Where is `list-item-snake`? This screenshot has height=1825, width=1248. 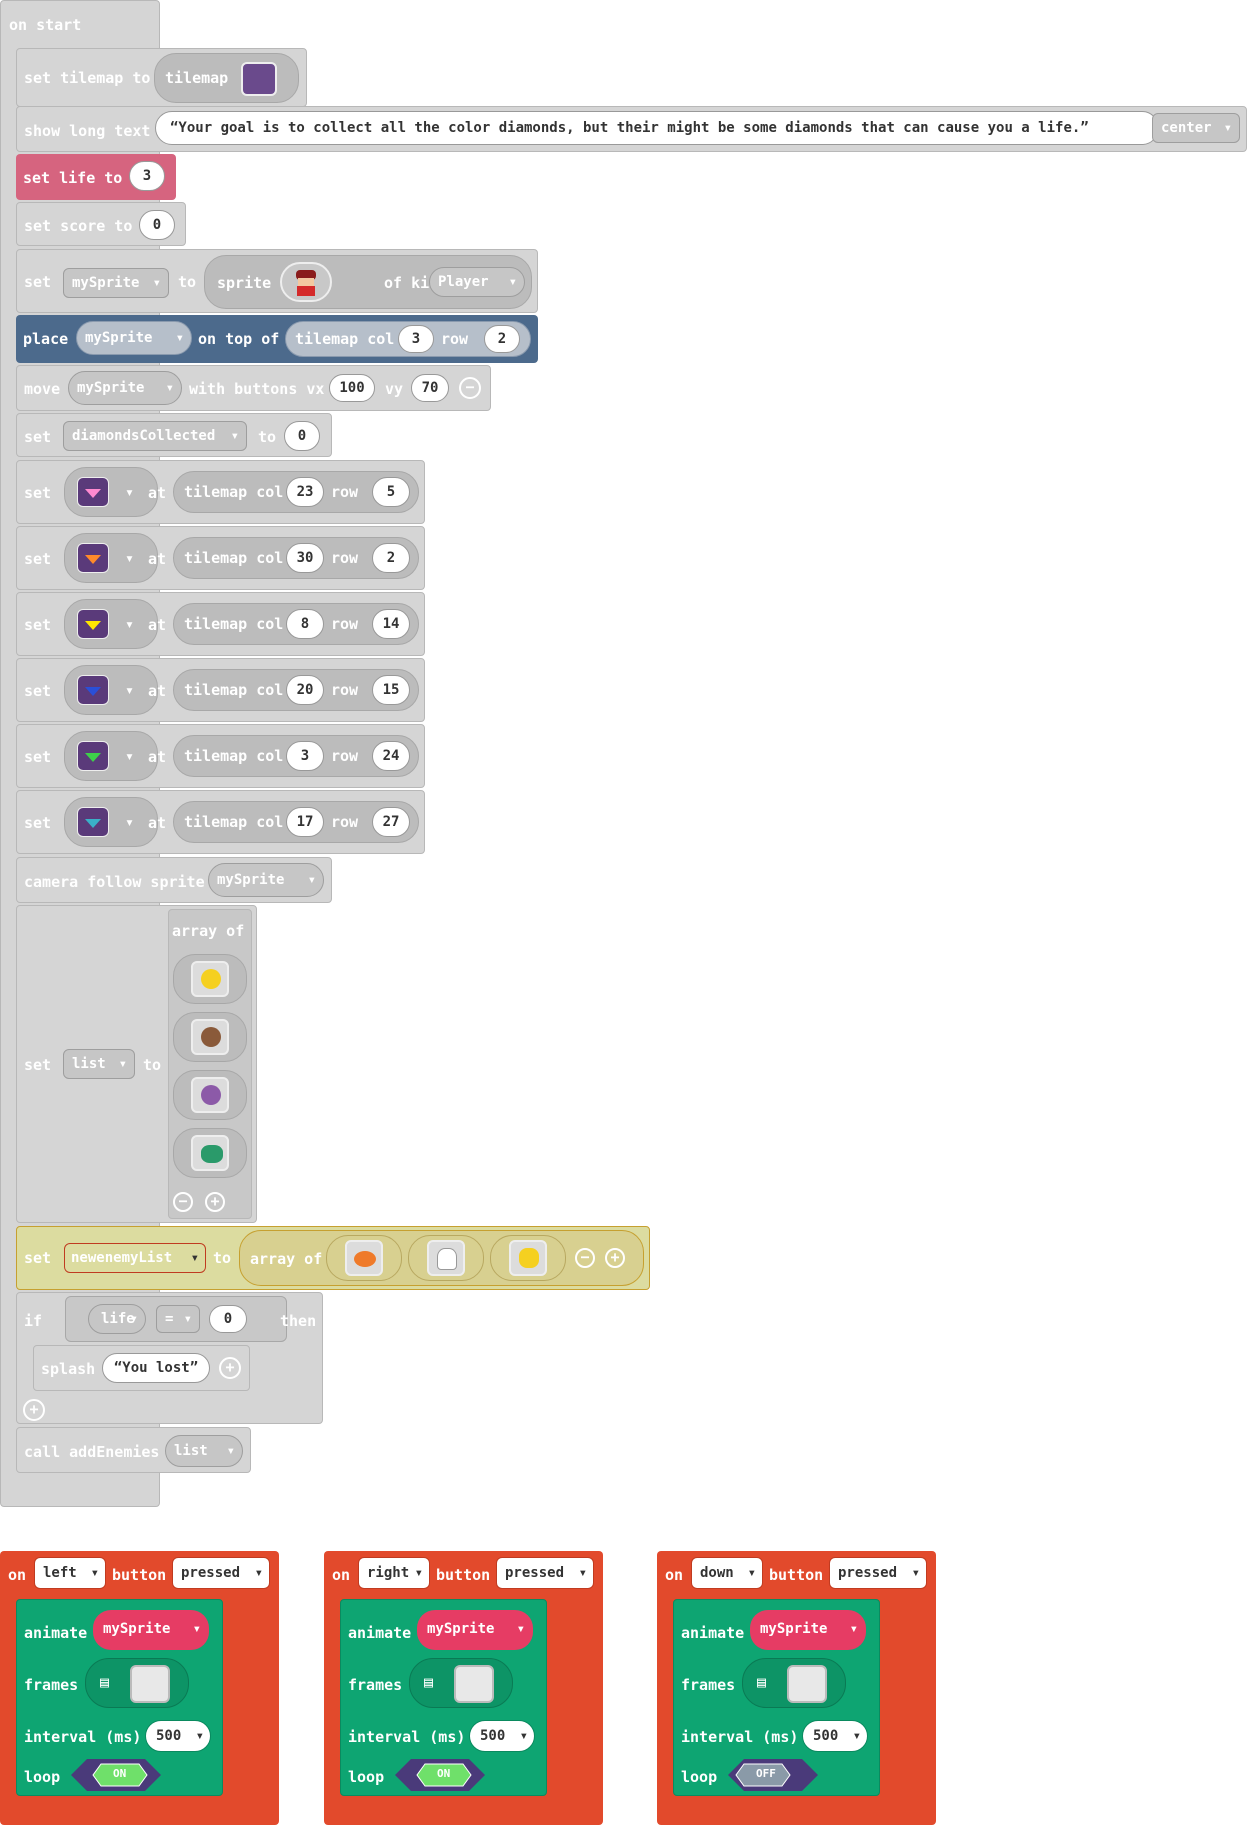
list-item-snake is located at coordinates (210, 1153).